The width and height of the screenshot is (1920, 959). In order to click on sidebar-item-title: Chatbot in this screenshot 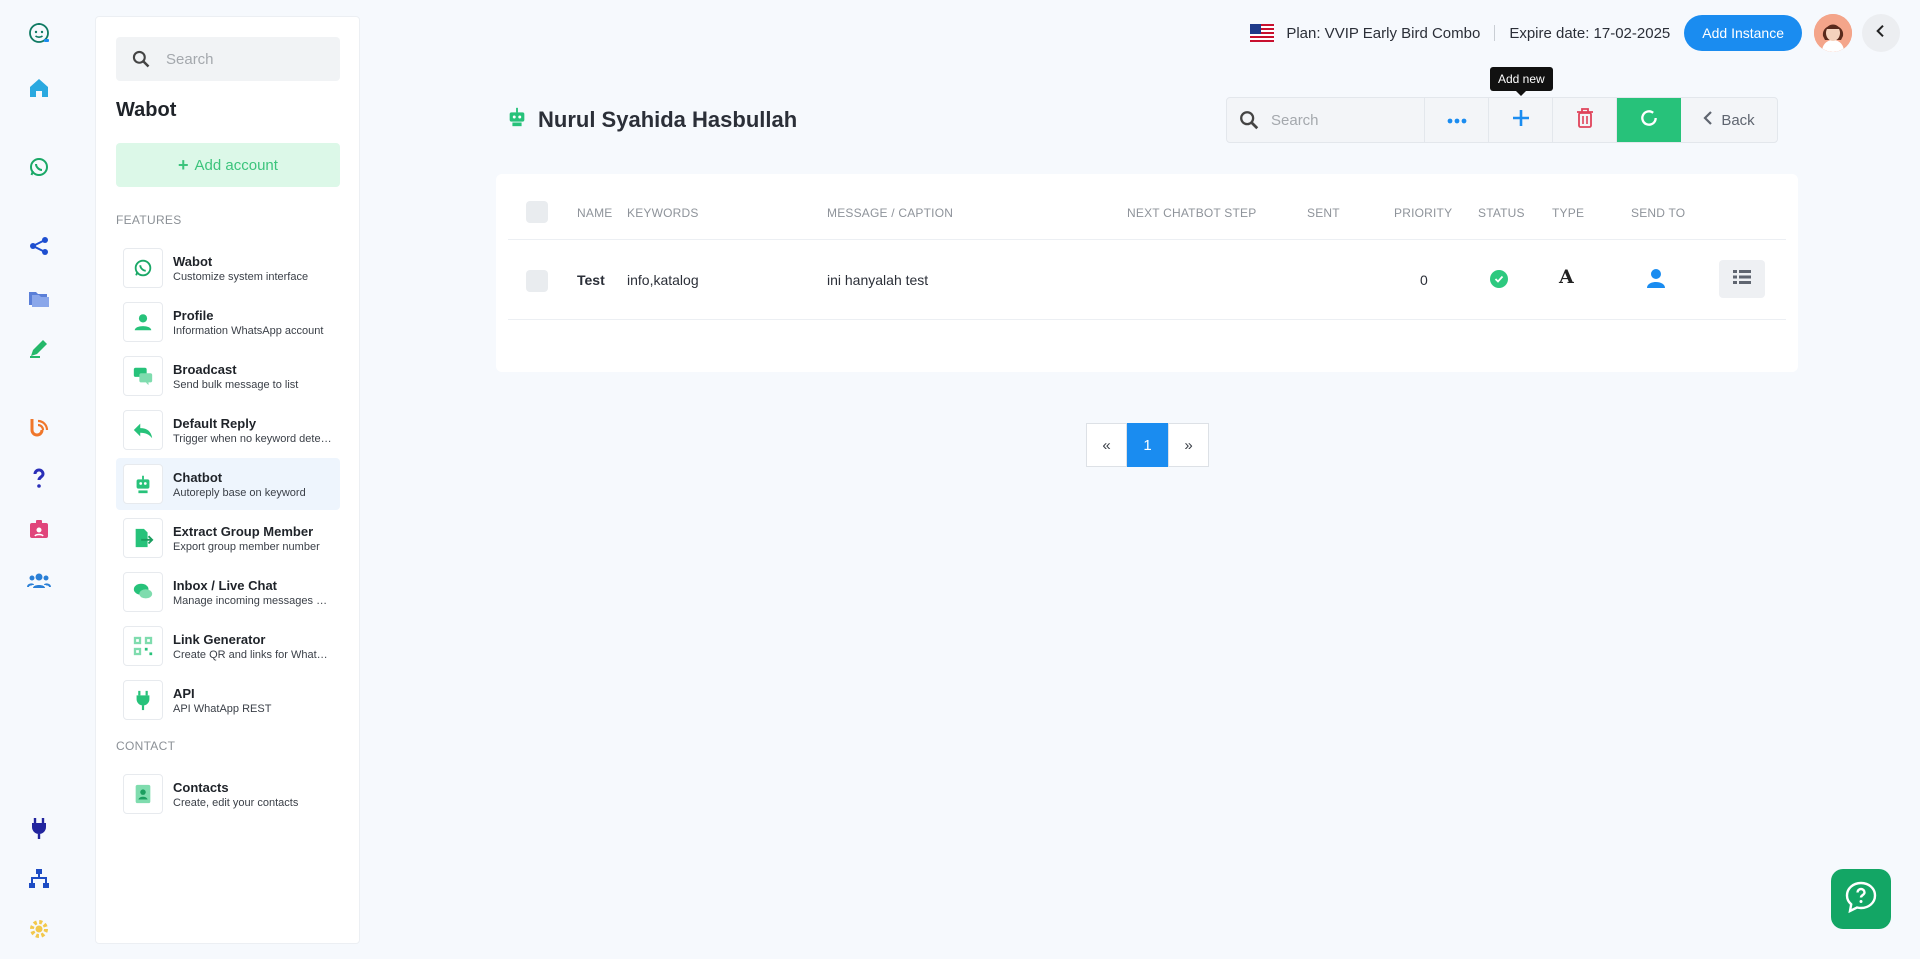, I will do `click(198, 477)`.